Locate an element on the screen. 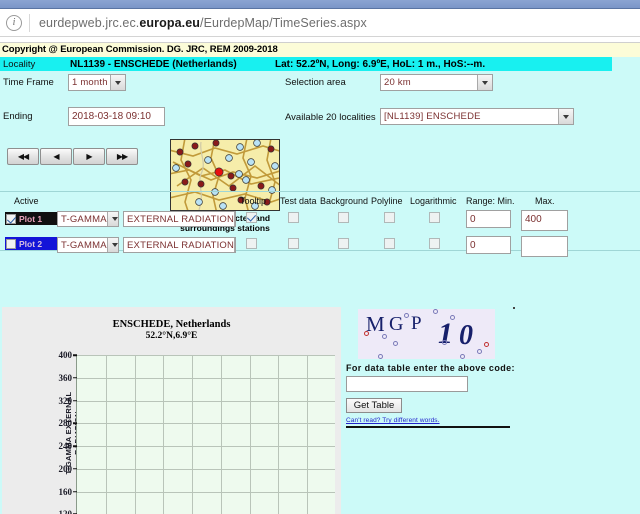 The image size is (640, 514). plot-2-label: Plot 2 is located at coordinates (31, 243).